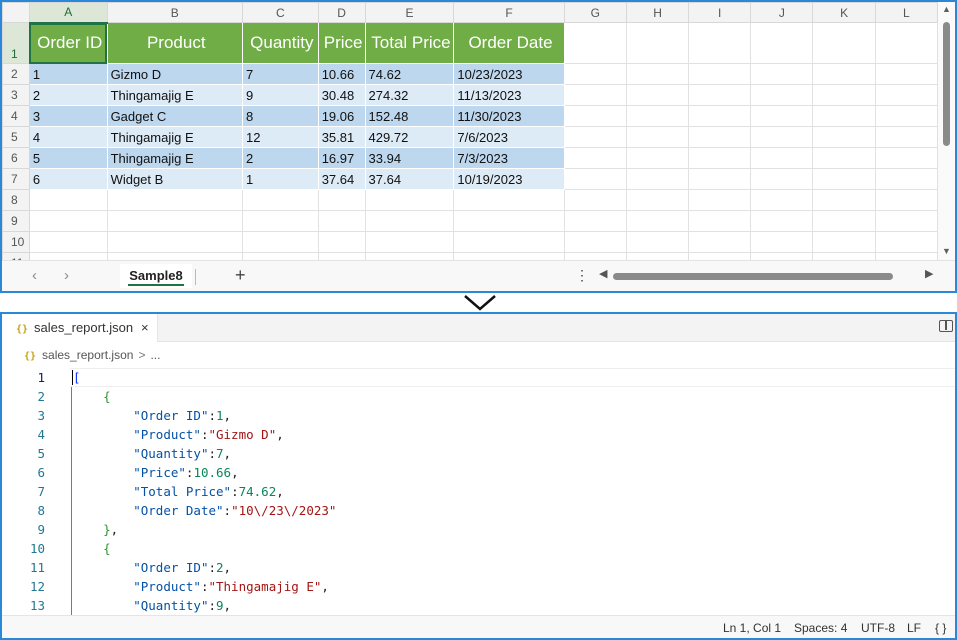 Image resolution: width=957 pixels, height=640 pixels. What do you see at coordinates (946, 84) in the screenshot?
I see `vertical-scroll-thumb` at bounding box center [946, 84].